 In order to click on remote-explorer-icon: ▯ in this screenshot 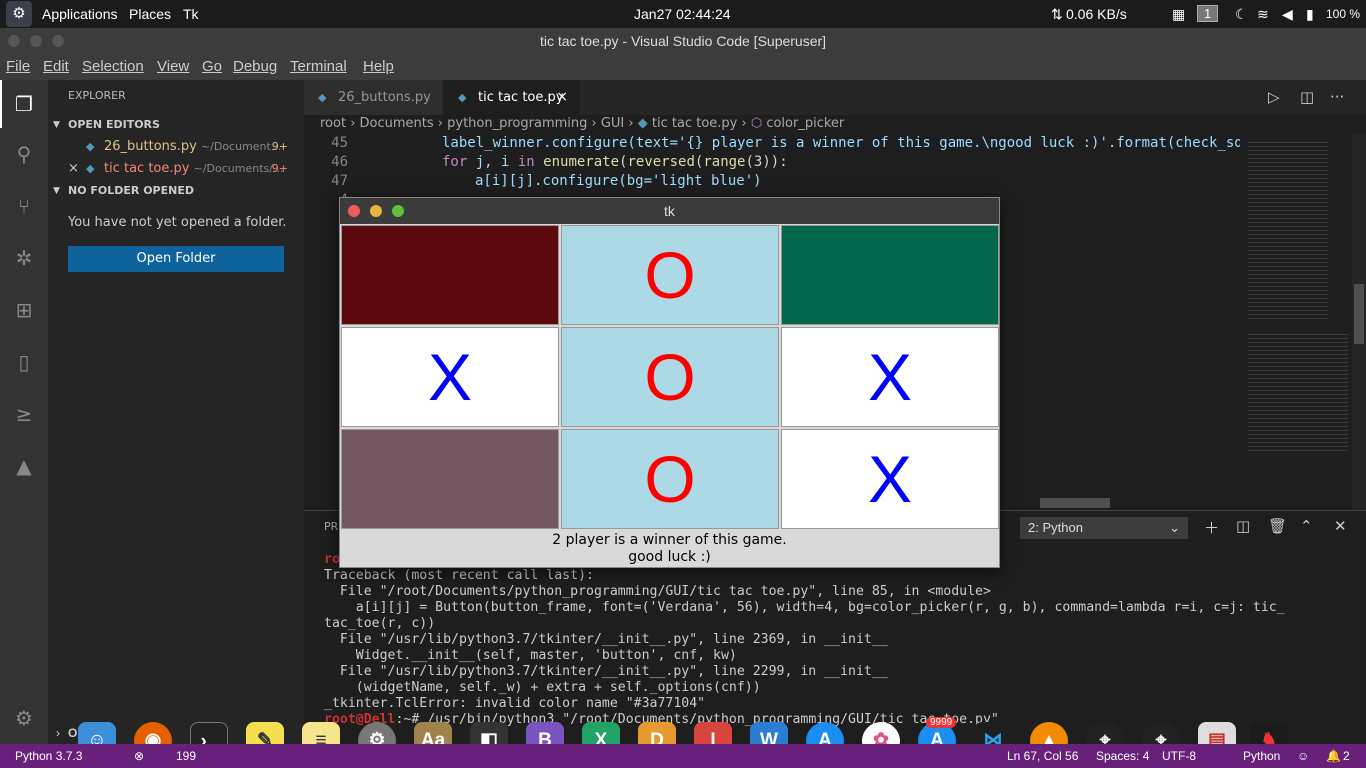, I will do `click(24, 362)`.